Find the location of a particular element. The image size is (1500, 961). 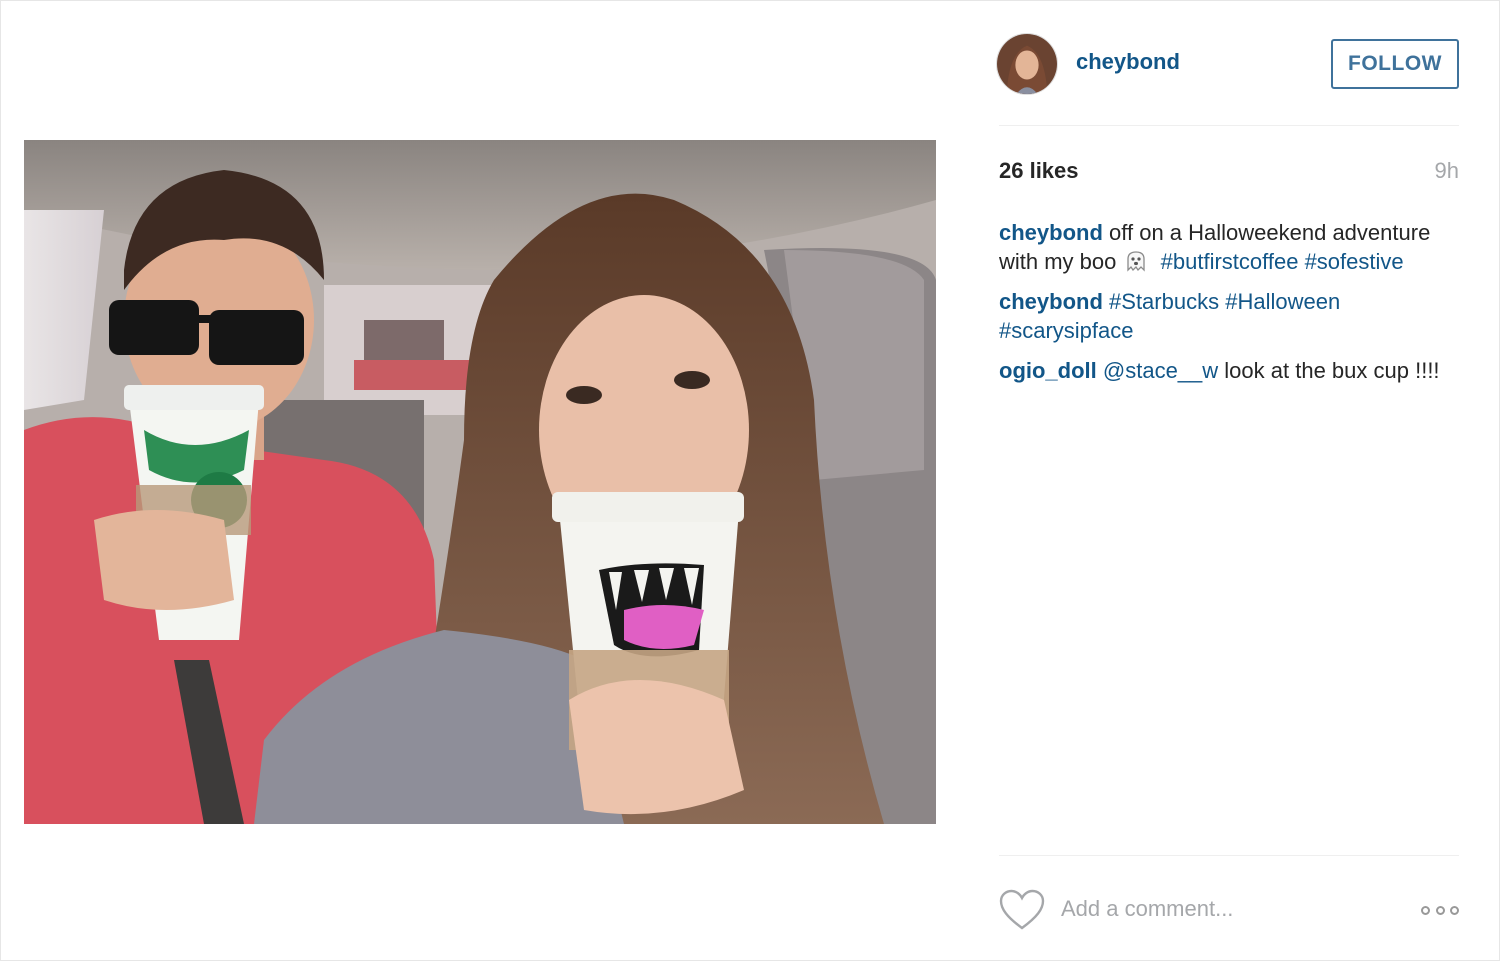

username-link: cheybond is located at coordinates (1128, 62).